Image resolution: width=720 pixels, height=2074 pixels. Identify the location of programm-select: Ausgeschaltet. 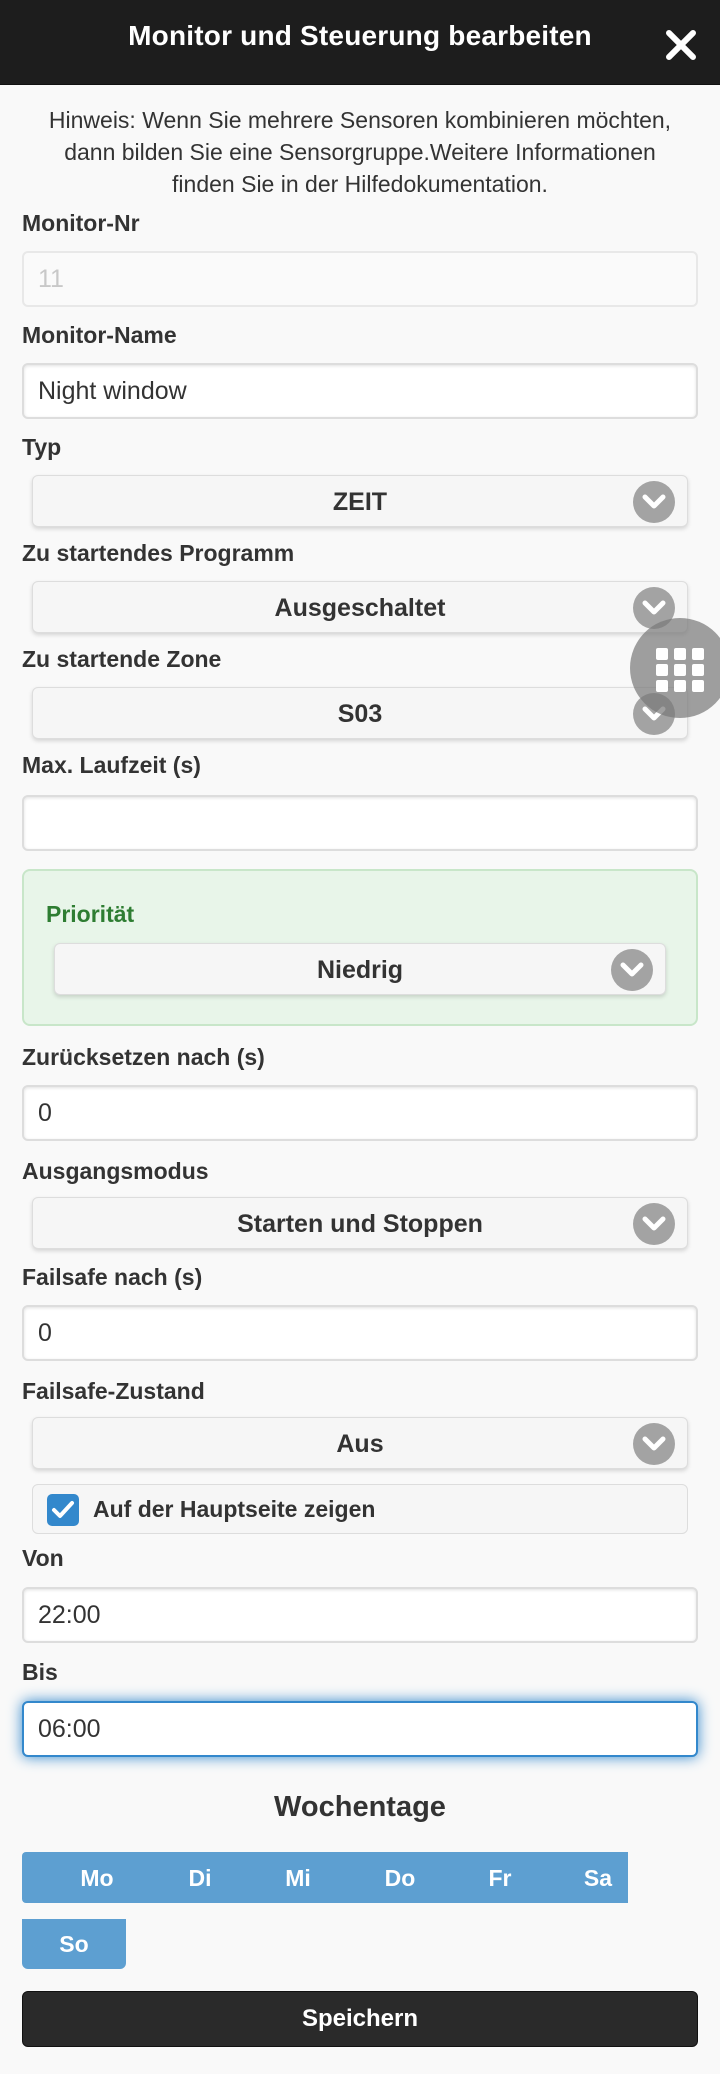
(360, 607).